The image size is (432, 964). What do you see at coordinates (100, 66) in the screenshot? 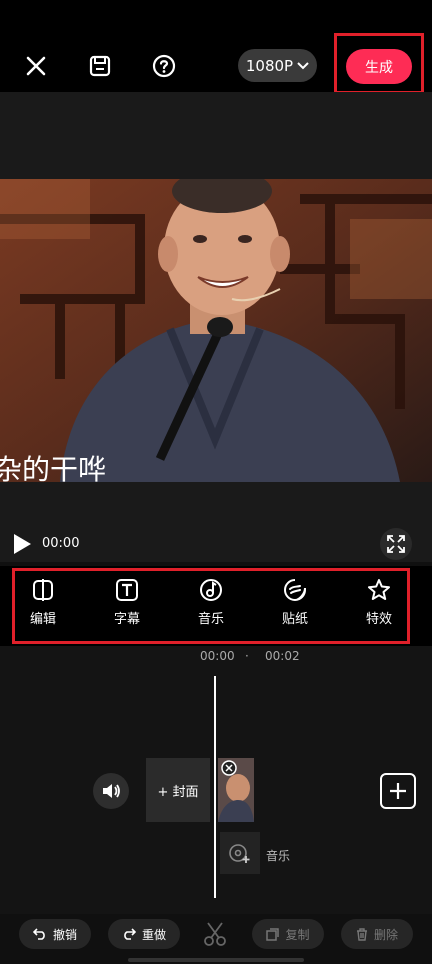
I see `save-icon` at bounding box center [100, 66].